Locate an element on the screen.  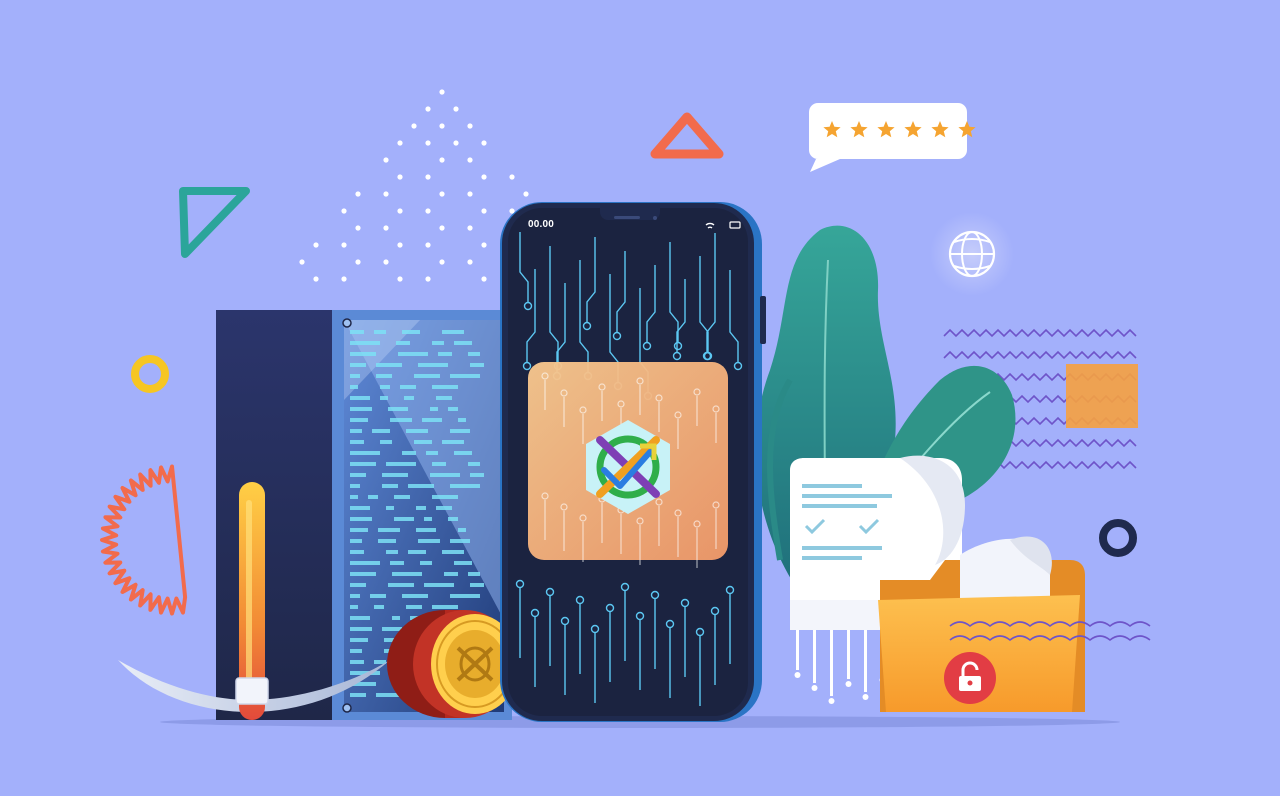
phone-status-time: 00.00 is located at coordinates (541, 224).